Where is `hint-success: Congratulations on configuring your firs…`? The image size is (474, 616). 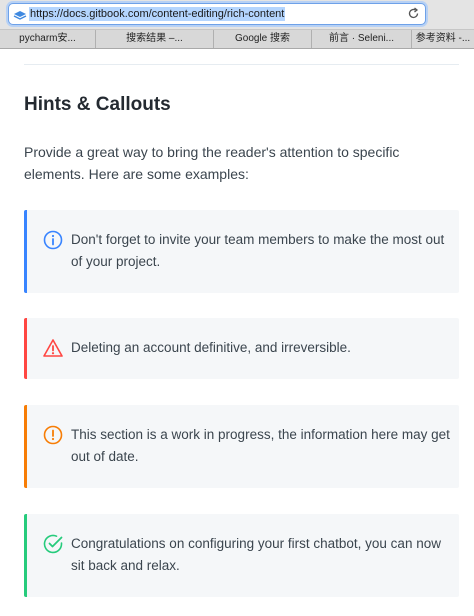 hint-success: Congratulations on configuring your firs… is located at coordinates (241, 555).